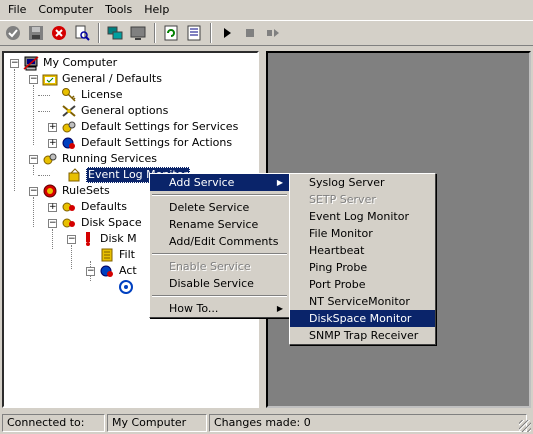 The image size is (533, 434). What do you see at coordinates (107, 255) in the screenshot?
I see `filter-icon` at bounding box center [107, 255].